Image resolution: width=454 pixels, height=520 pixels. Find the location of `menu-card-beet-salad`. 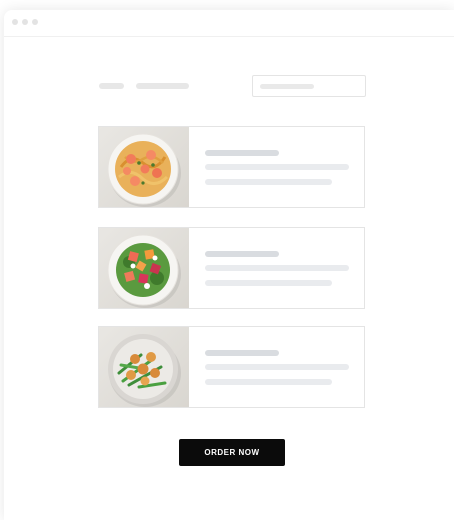

menu-card-beet-salad is located at coordinates (231, 268).